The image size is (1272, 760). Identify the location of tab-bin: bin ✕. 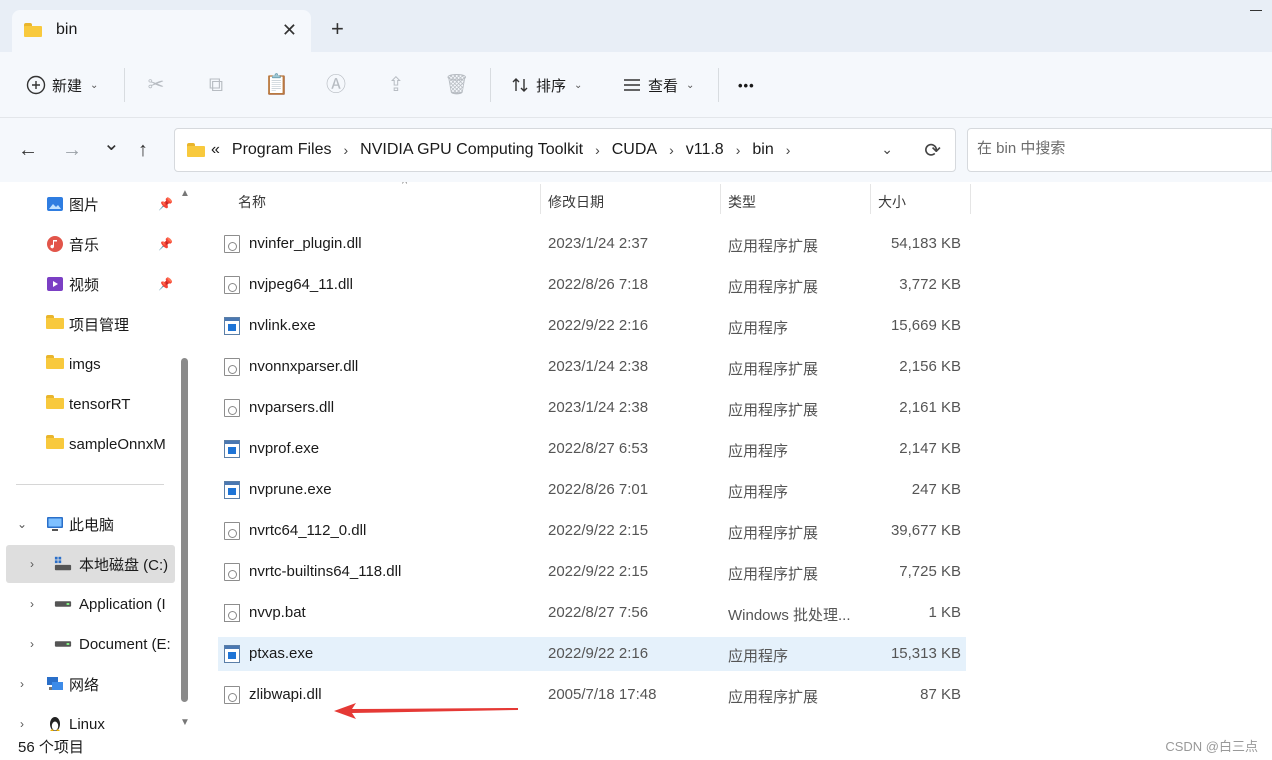
(161, 31).